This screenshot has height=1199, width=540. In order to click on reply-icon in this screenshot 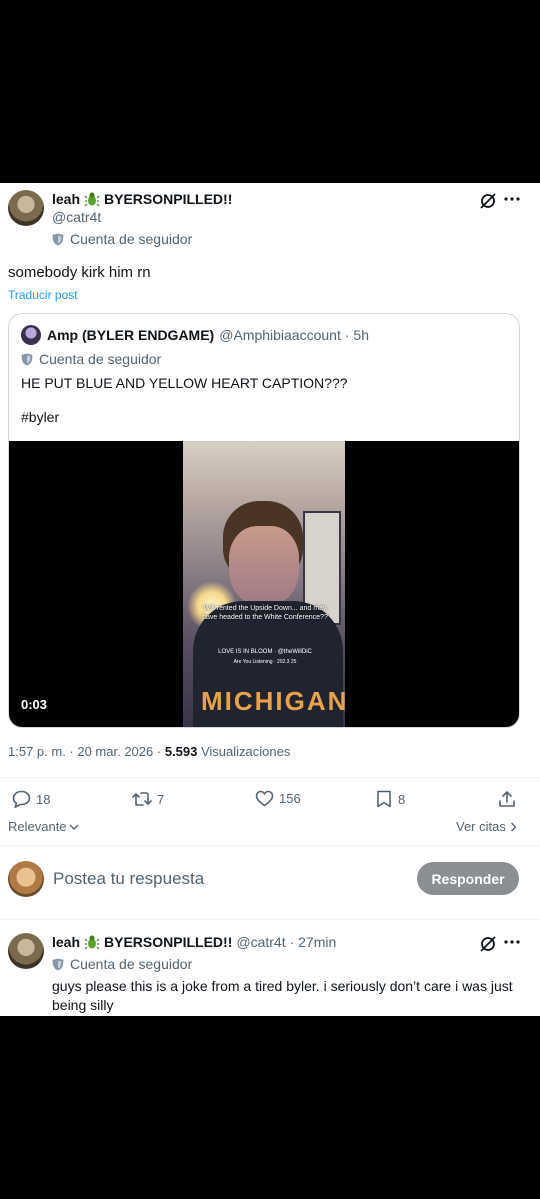, I will do `click(21, 799)`.